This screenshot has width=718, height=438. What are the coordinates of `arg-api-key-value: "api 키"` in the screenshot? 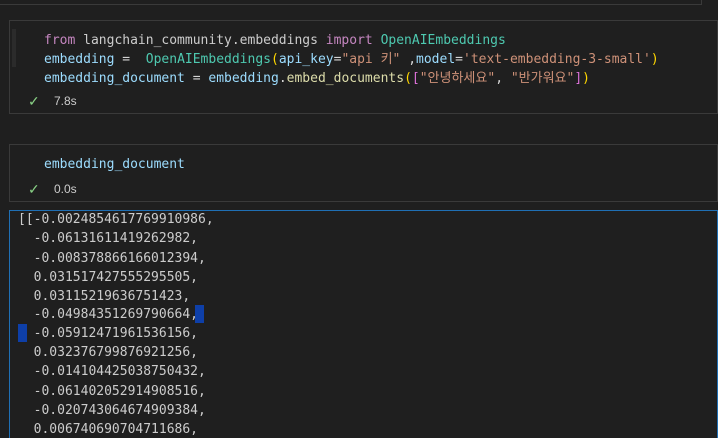 It's located at (371, 59).